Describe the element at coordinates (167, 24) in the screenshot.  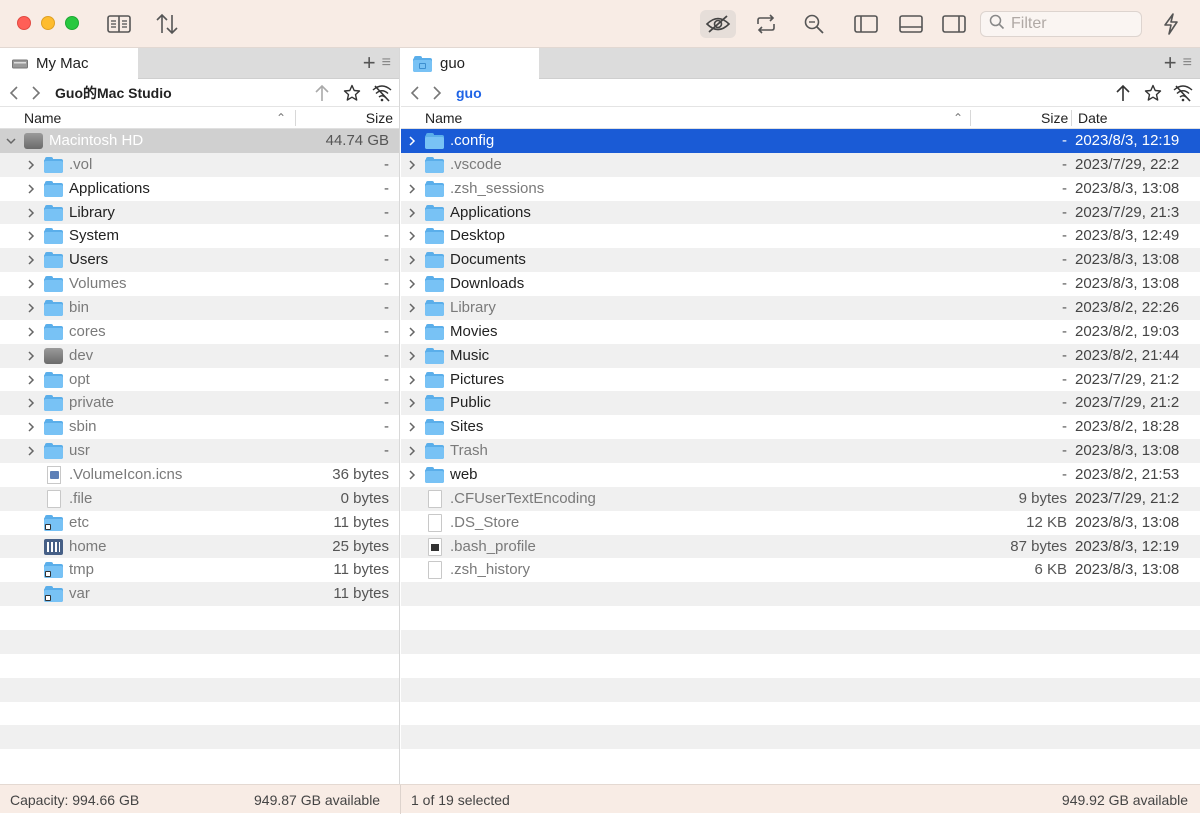
I see `sort-arrows-icon` at that location.